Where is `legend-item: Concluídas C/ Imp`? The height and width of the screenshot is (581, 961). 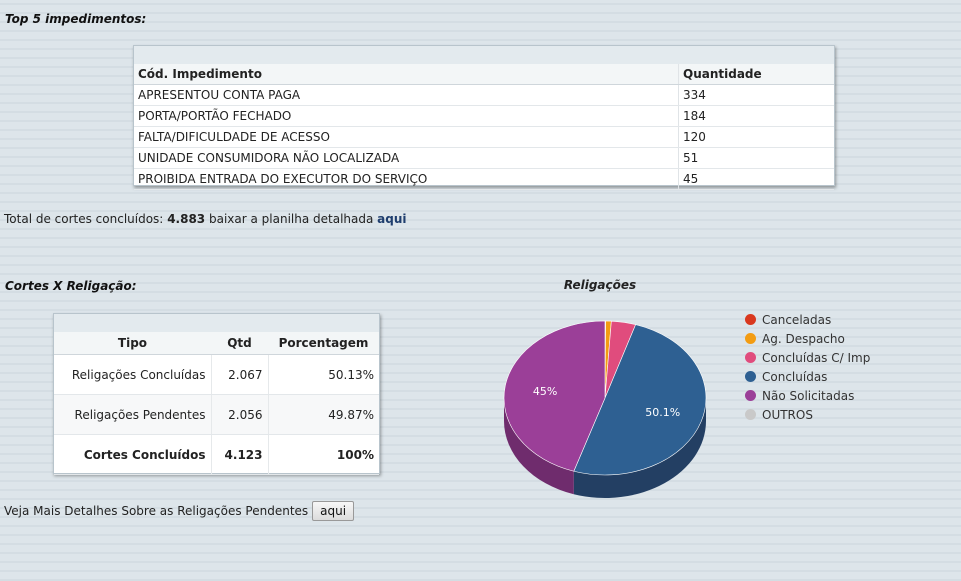 legend-item: Concluídas C/ Imp is located at coordinates (807, 357).